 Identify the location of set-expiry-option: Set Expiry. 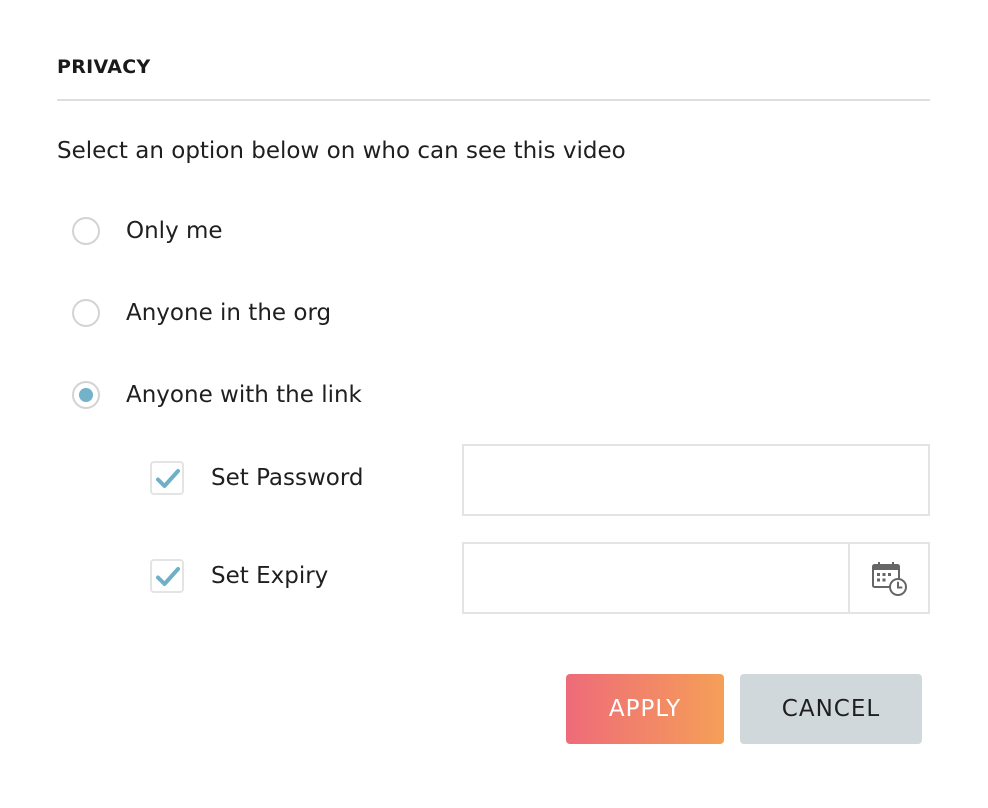
(239, 576).